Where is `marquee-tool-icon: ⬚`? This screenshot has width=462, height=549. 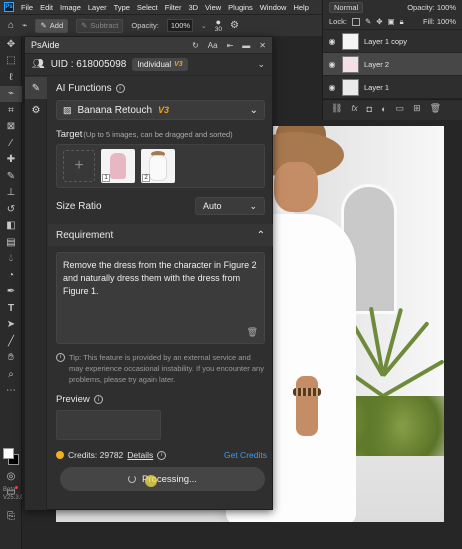
marquee-tool-icon: ⬚ is located at coordinates (11, 61).